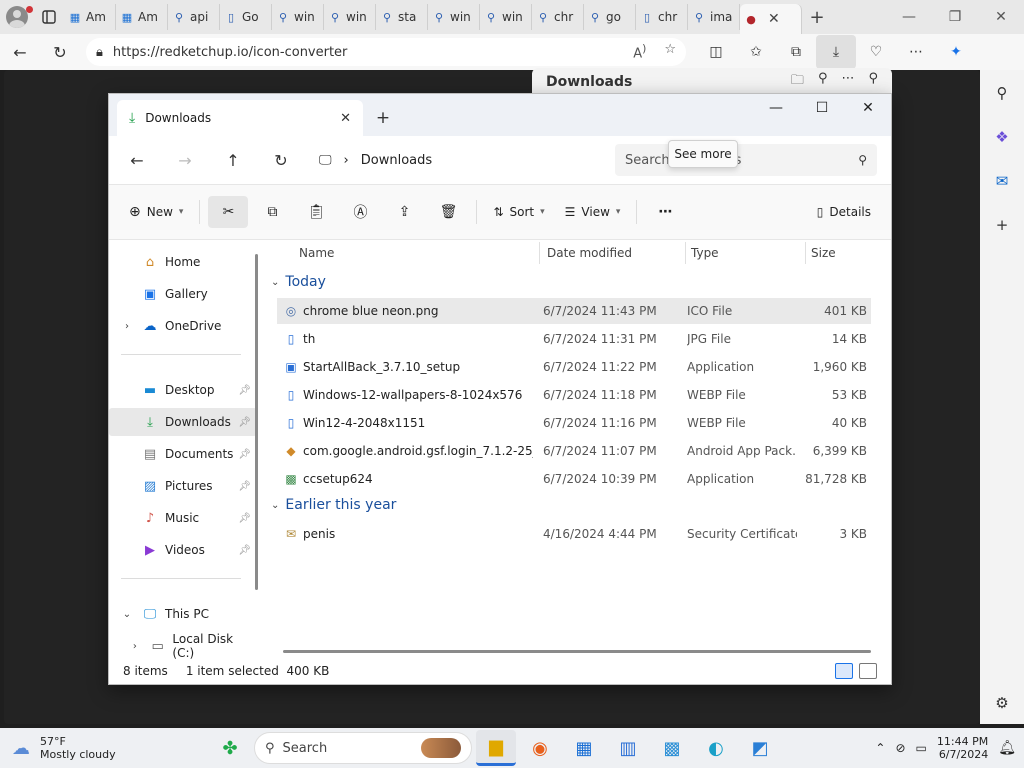 Image resolution: width=1024 pixels, height=768 pixels. I want to click on control-panel-icon: ▩, so click(672, 748).